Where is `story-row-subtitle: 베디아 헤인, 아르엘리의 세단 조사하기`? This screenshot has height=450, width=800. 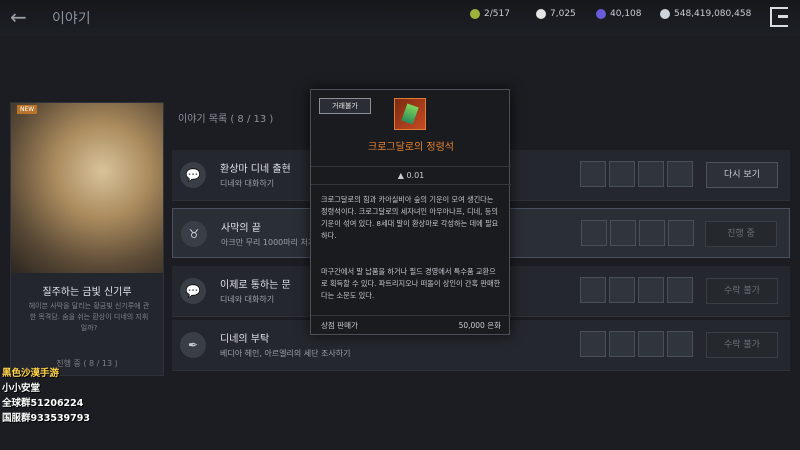
story-row-subtitle: 베디아 헤인, 아르엘리의 세단 조사하기 is located at coordinates (285, 353).